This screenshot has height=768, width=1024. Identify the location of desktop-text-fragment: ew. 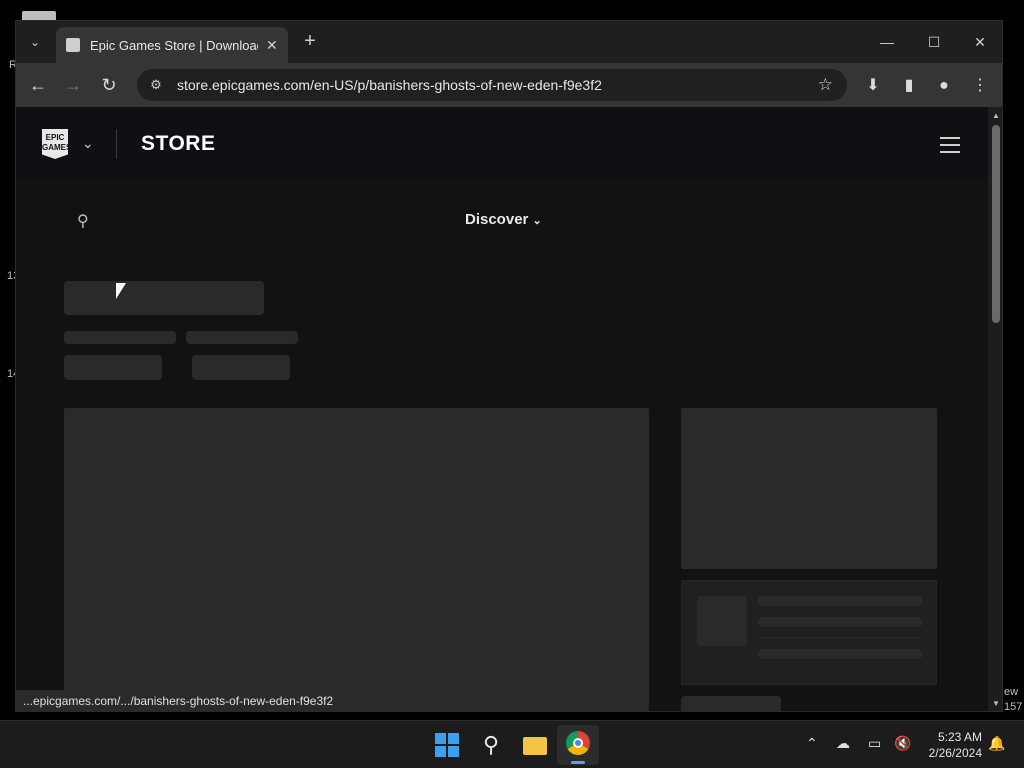
(1011, 692).